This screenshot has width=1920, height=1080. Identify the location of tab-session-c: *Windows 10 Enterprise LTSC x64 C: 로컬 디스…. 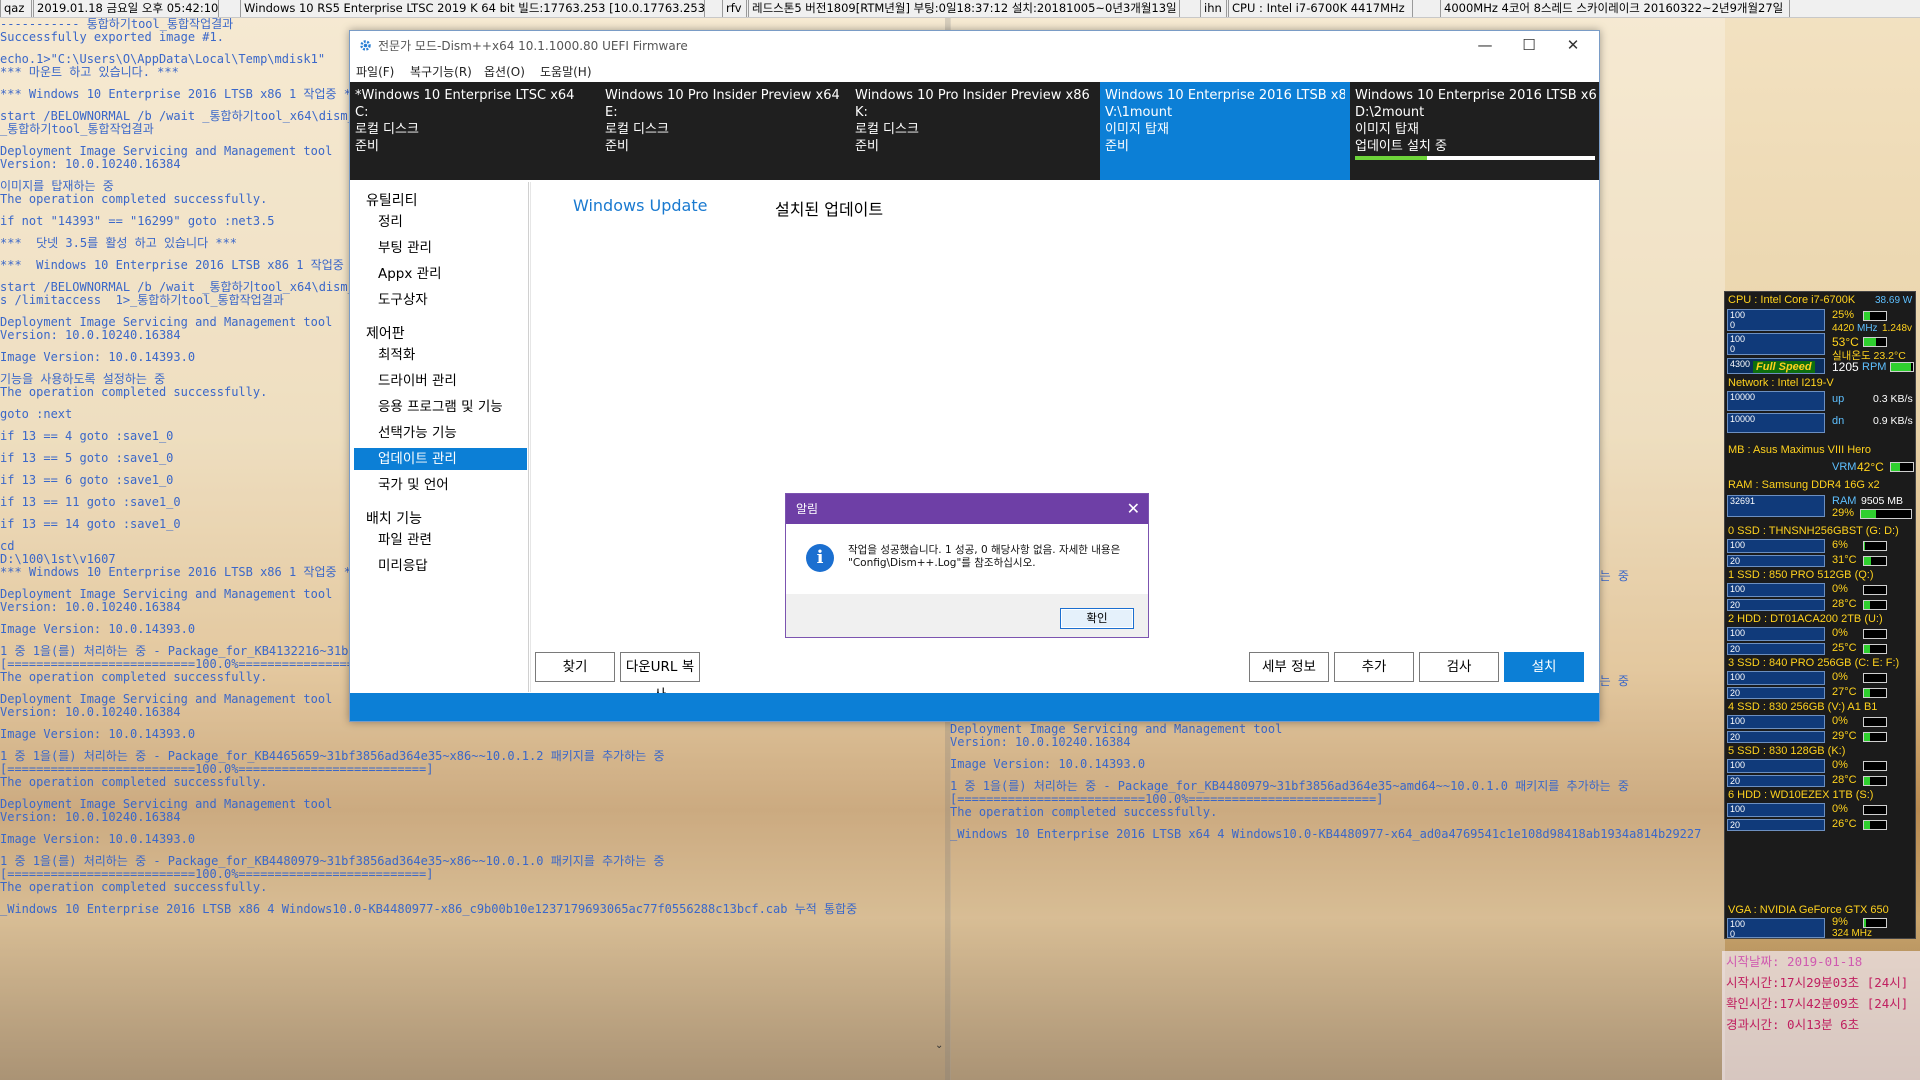
(475, 131).